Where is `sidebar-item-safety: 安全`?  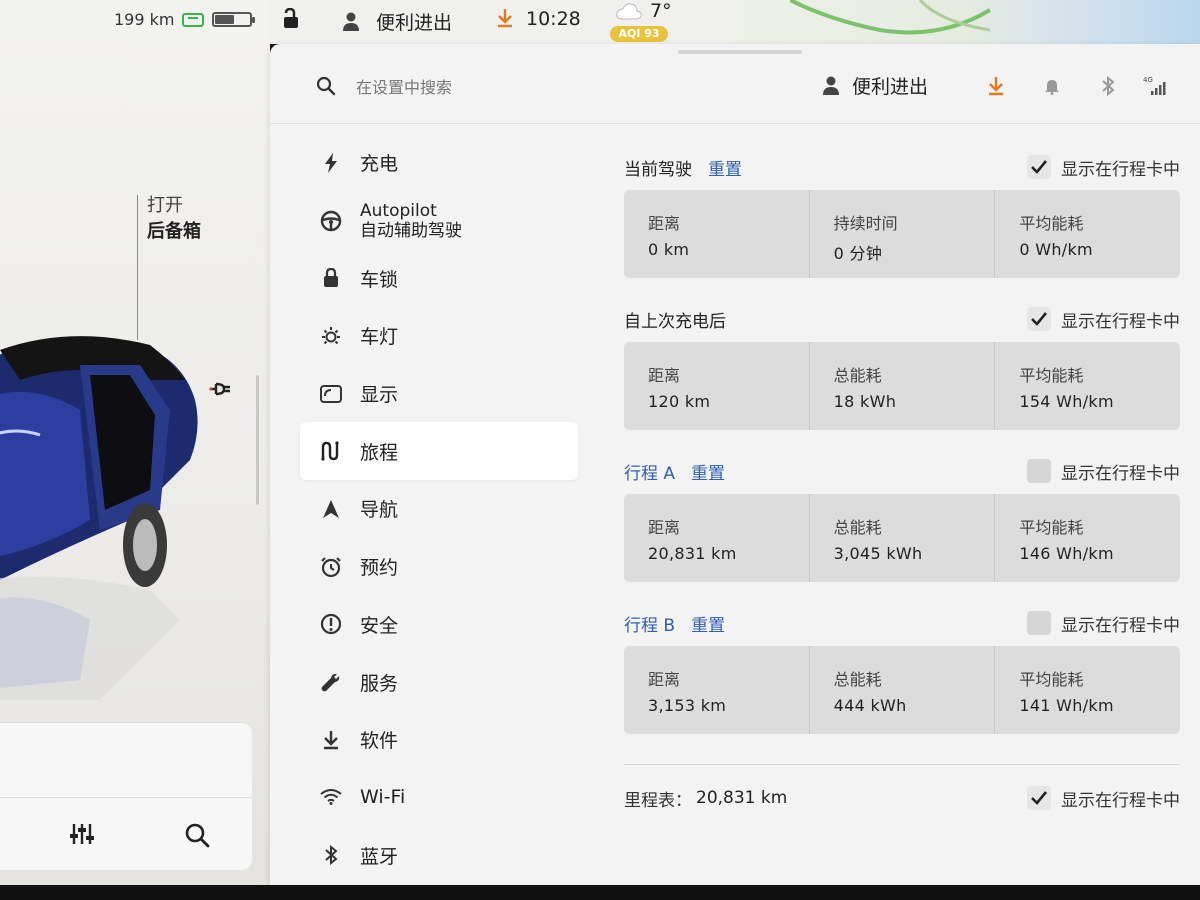
sidebar-item-safety: 安全 is located at coordinates (439, 625).